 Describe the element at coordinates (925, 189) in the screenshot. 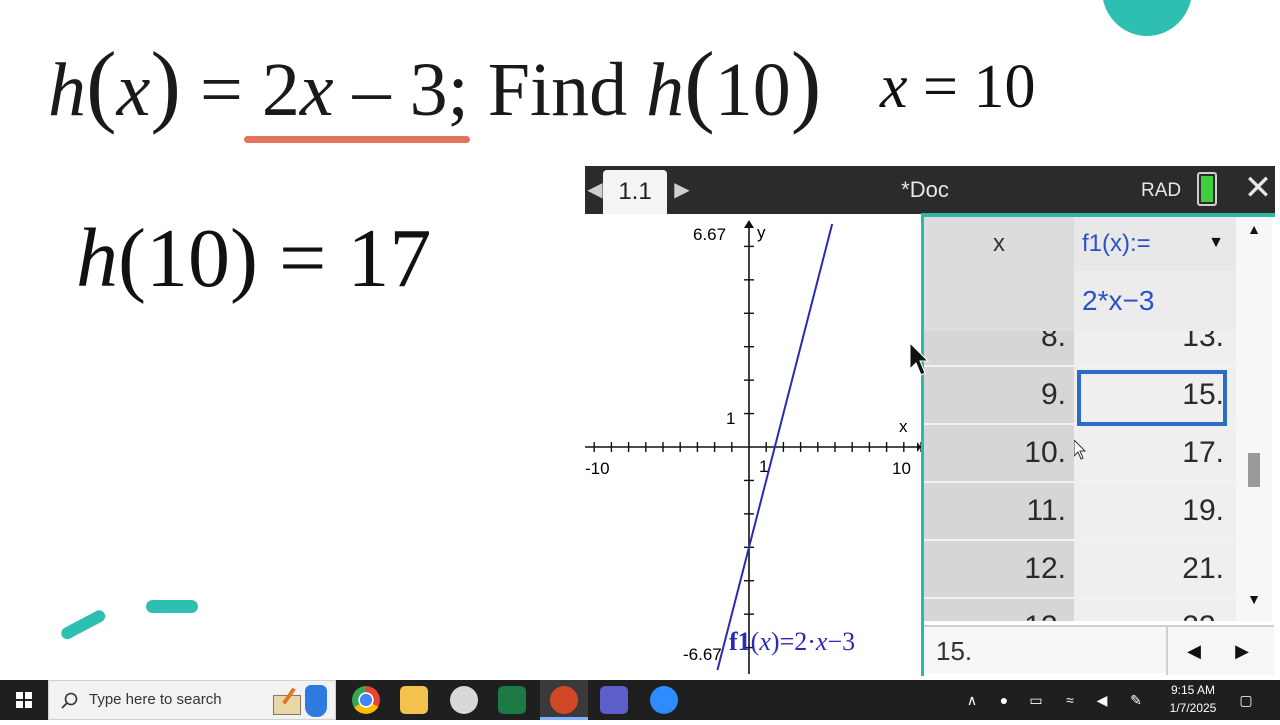

I see `document-title: *Doc` at that location.